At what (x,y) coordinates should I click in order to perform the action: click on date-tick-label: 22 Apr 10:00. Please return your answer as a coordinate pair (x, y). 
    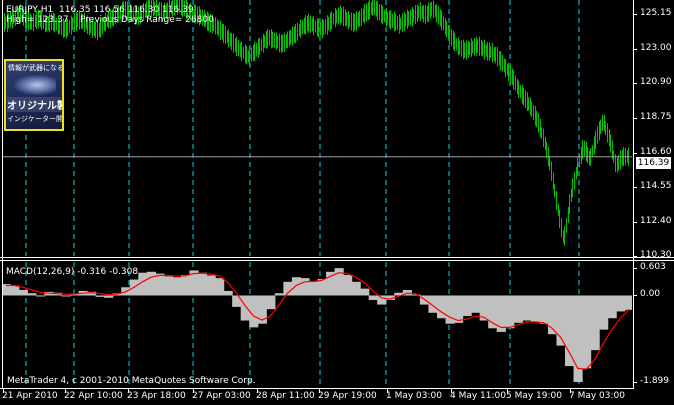
    Looking at the image, I should click on (93, 396).